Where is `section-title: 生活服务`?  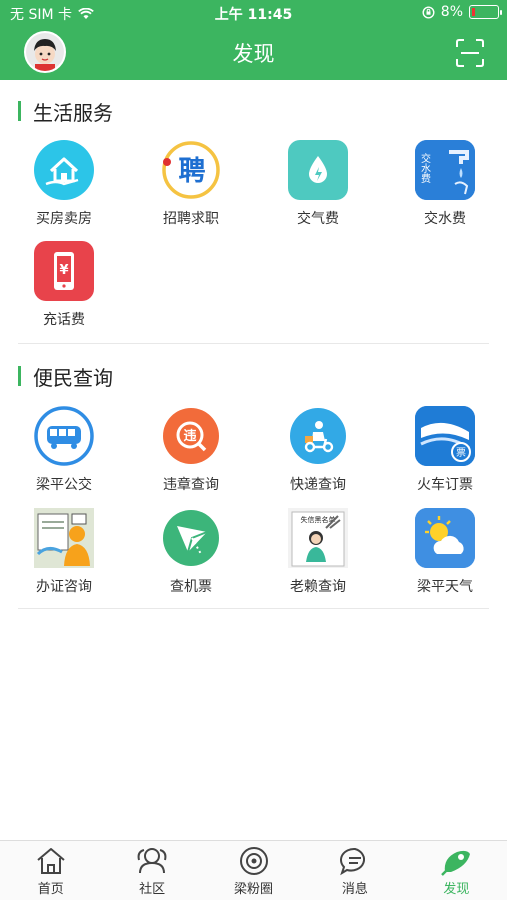
section-title: 生活服务 is located at coordinates (73, 112).